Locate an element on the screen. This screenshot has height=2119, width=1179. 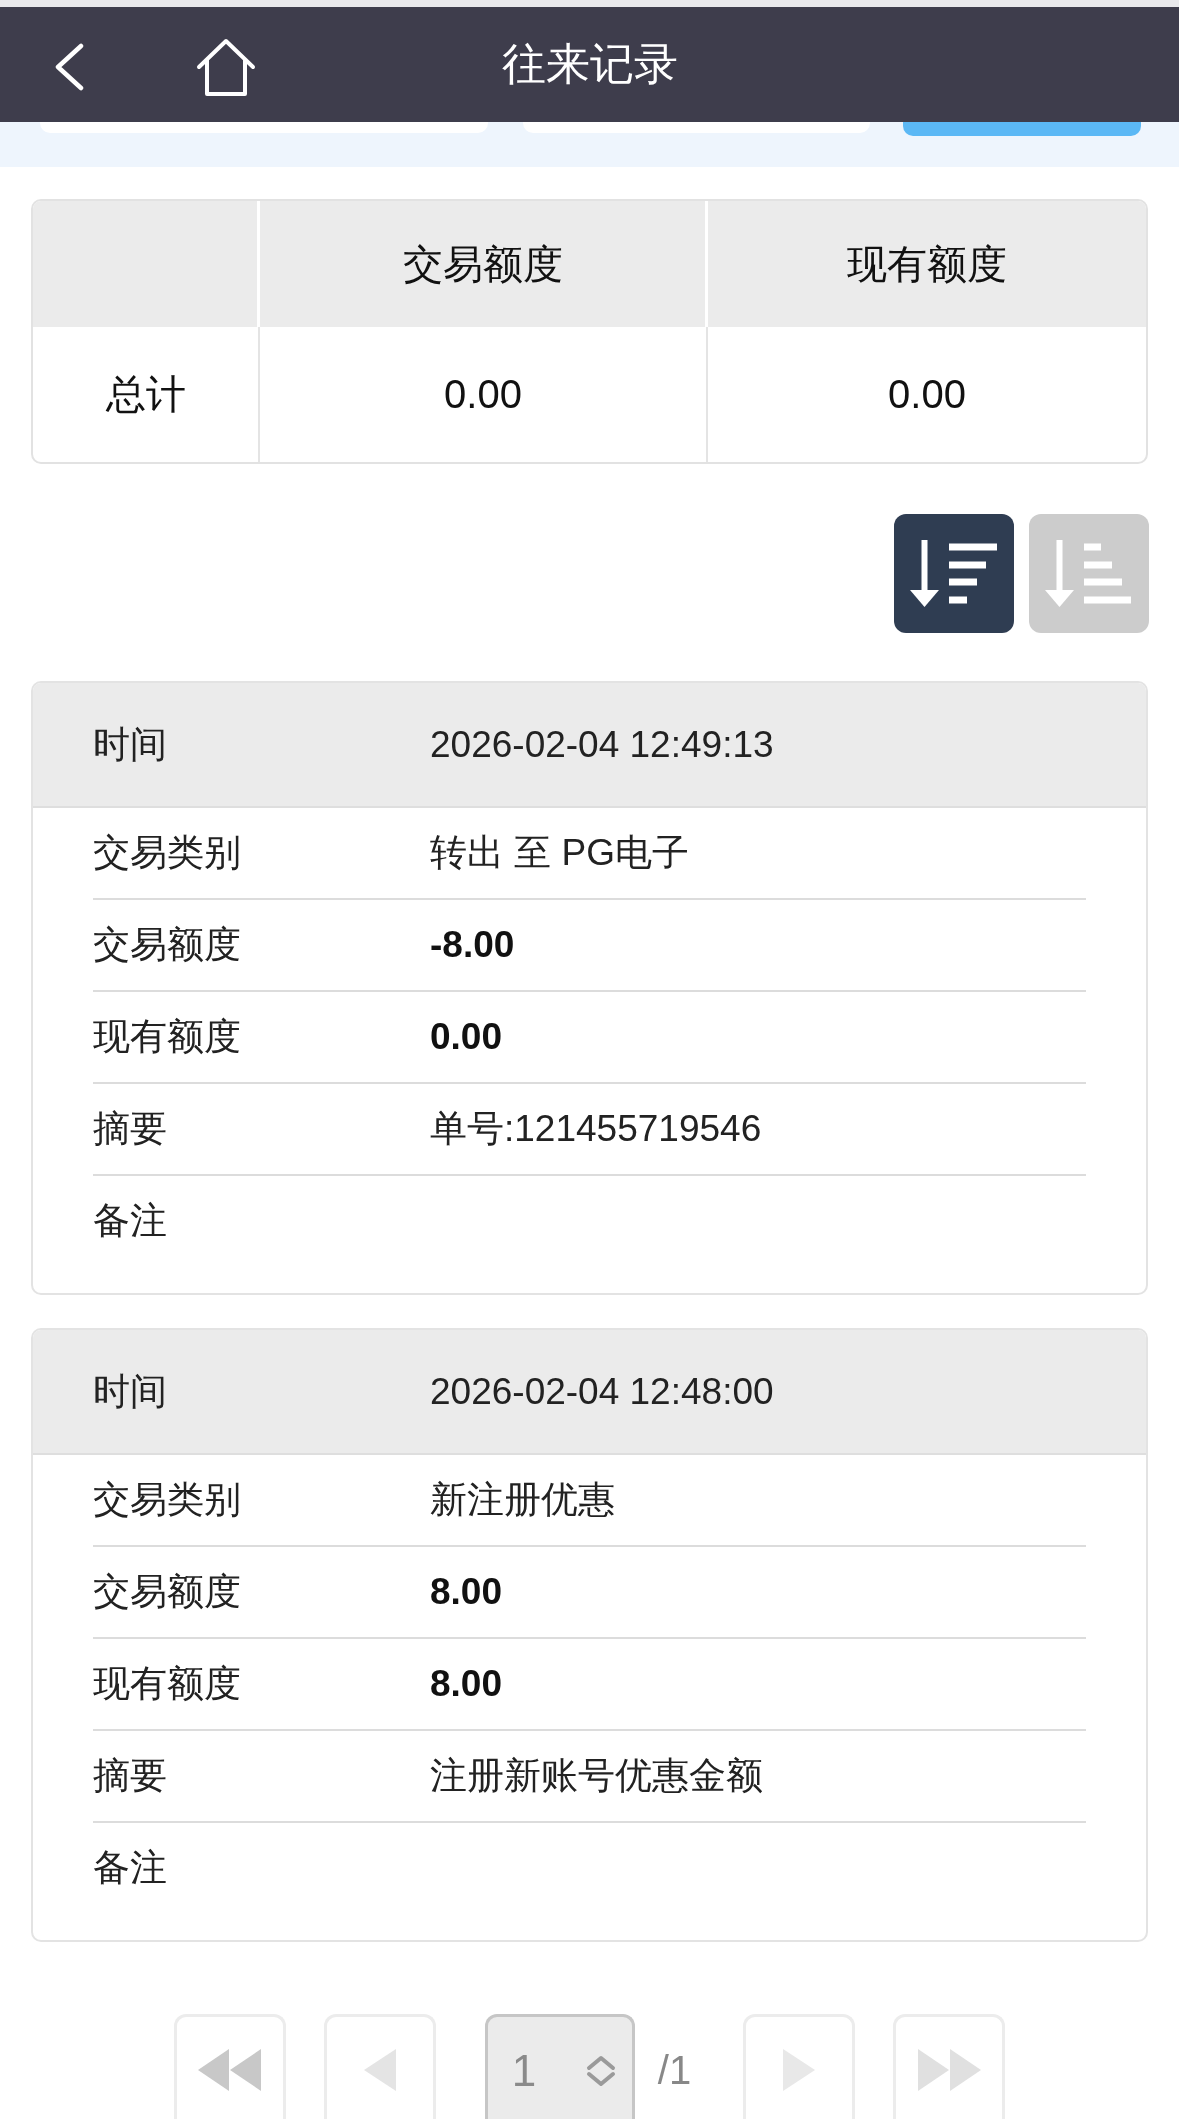
sort-ascending-icon is located at coordinates (1089, 573).